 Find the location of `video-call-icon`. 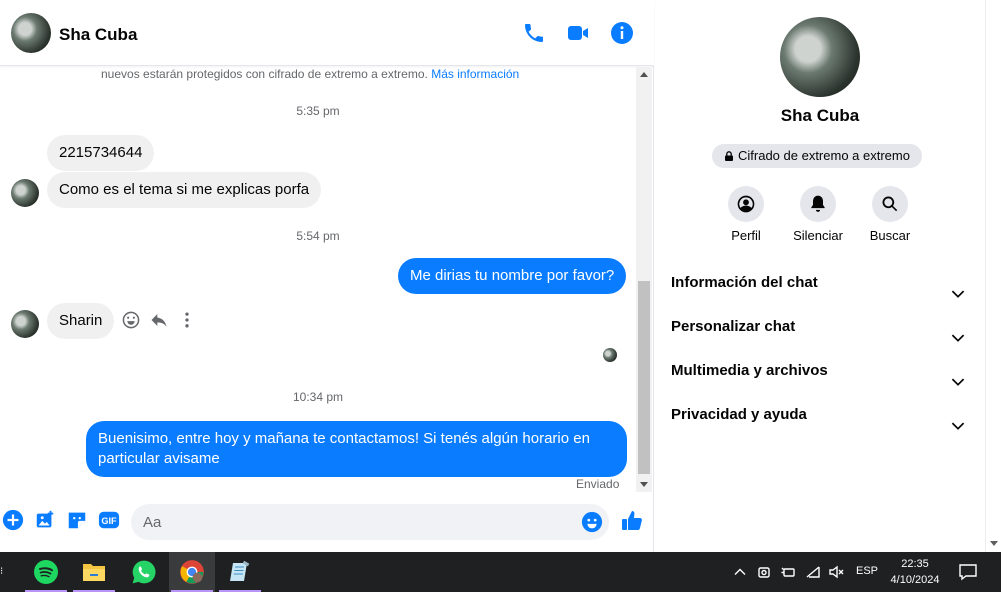

video-call-icon is located at coordinates (578, 33).